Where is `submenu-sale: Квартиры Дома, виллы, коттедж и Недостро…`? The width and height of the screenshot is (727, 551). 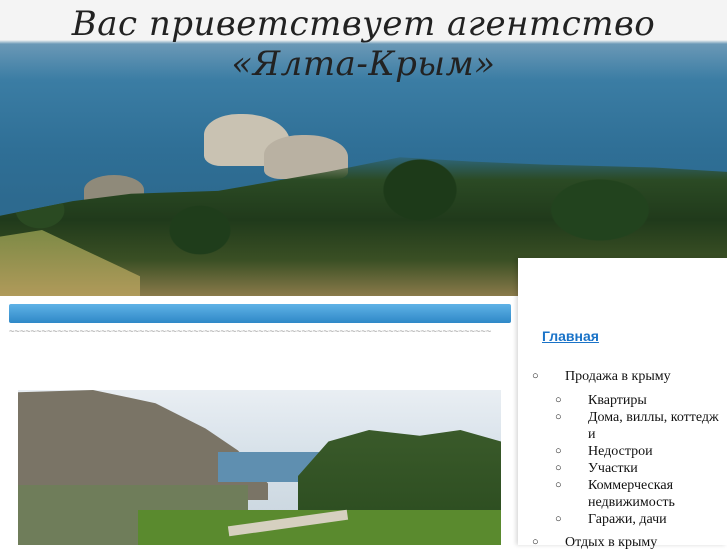
submenu-sale: Квартиры Дома, виллы, коттедж и Недостро… is located at coordinates (629, 460).